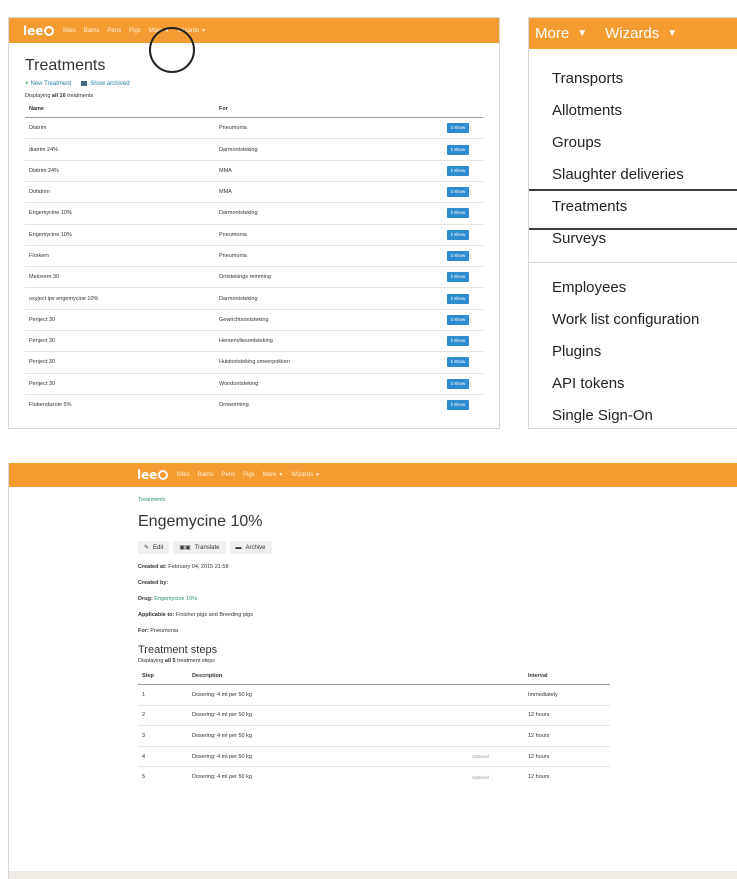 Image resolution: width=737 pixels, height=879 pixels. Describe the element at coordinates (633, 209) in the screenshot. I see `highlight-box` at that location.